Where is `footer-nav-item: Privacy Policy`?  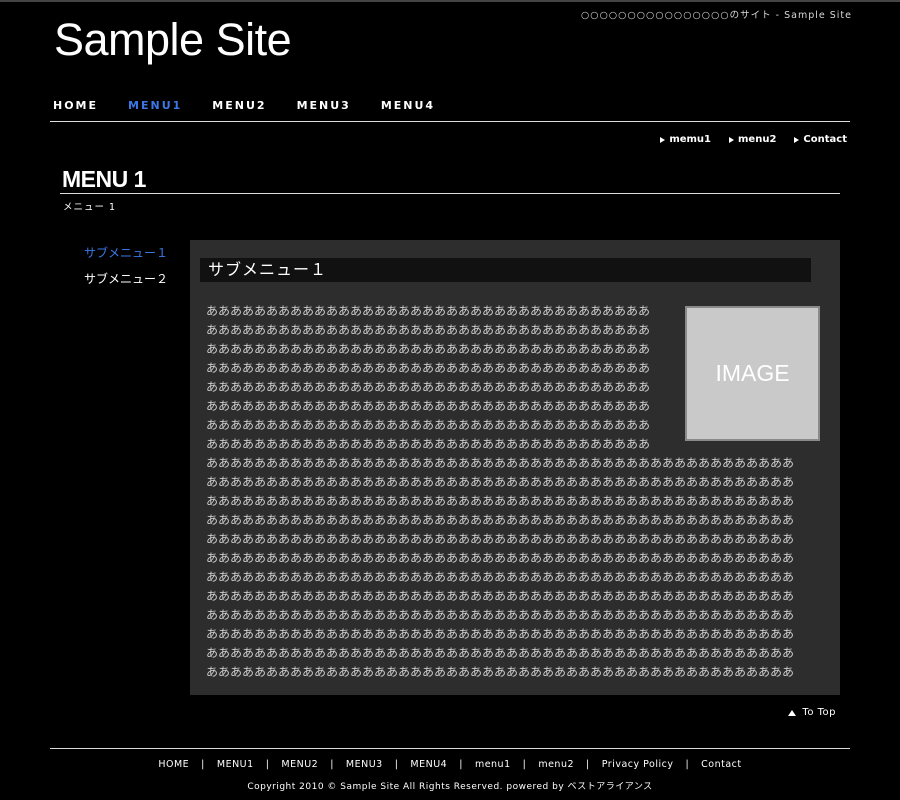
footer-nav-item: Privacy Policy is located at coordinates (638, 764).